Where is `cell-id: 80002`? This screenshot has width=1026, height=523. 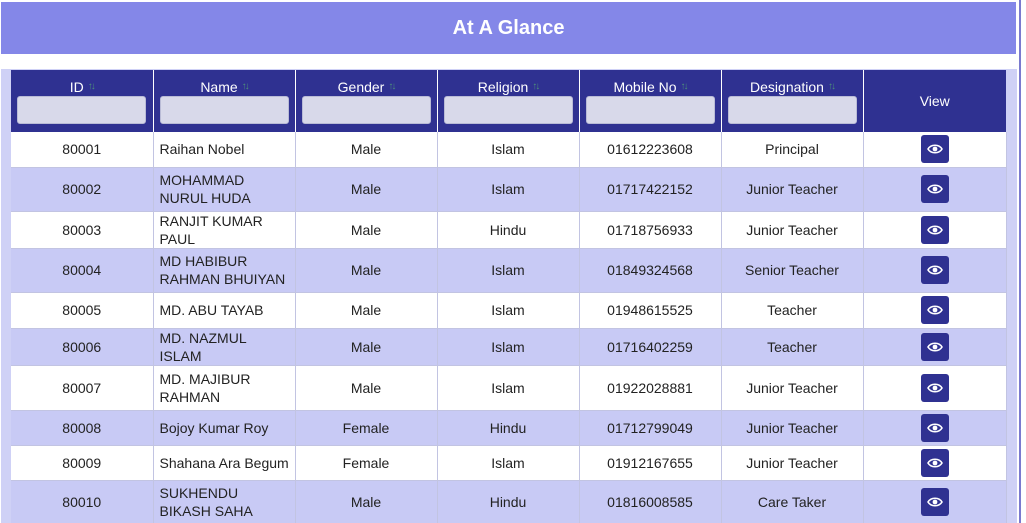 cell-id: 80002 is located at coordinates (82, 189).